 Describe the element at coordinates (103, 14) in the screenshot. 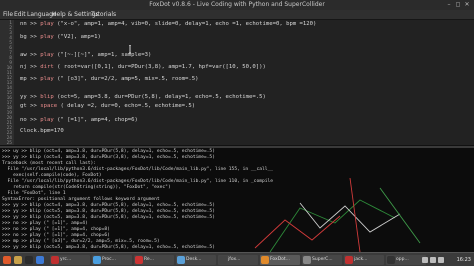

I see `menu-tutorials: Tutorials` at that location.